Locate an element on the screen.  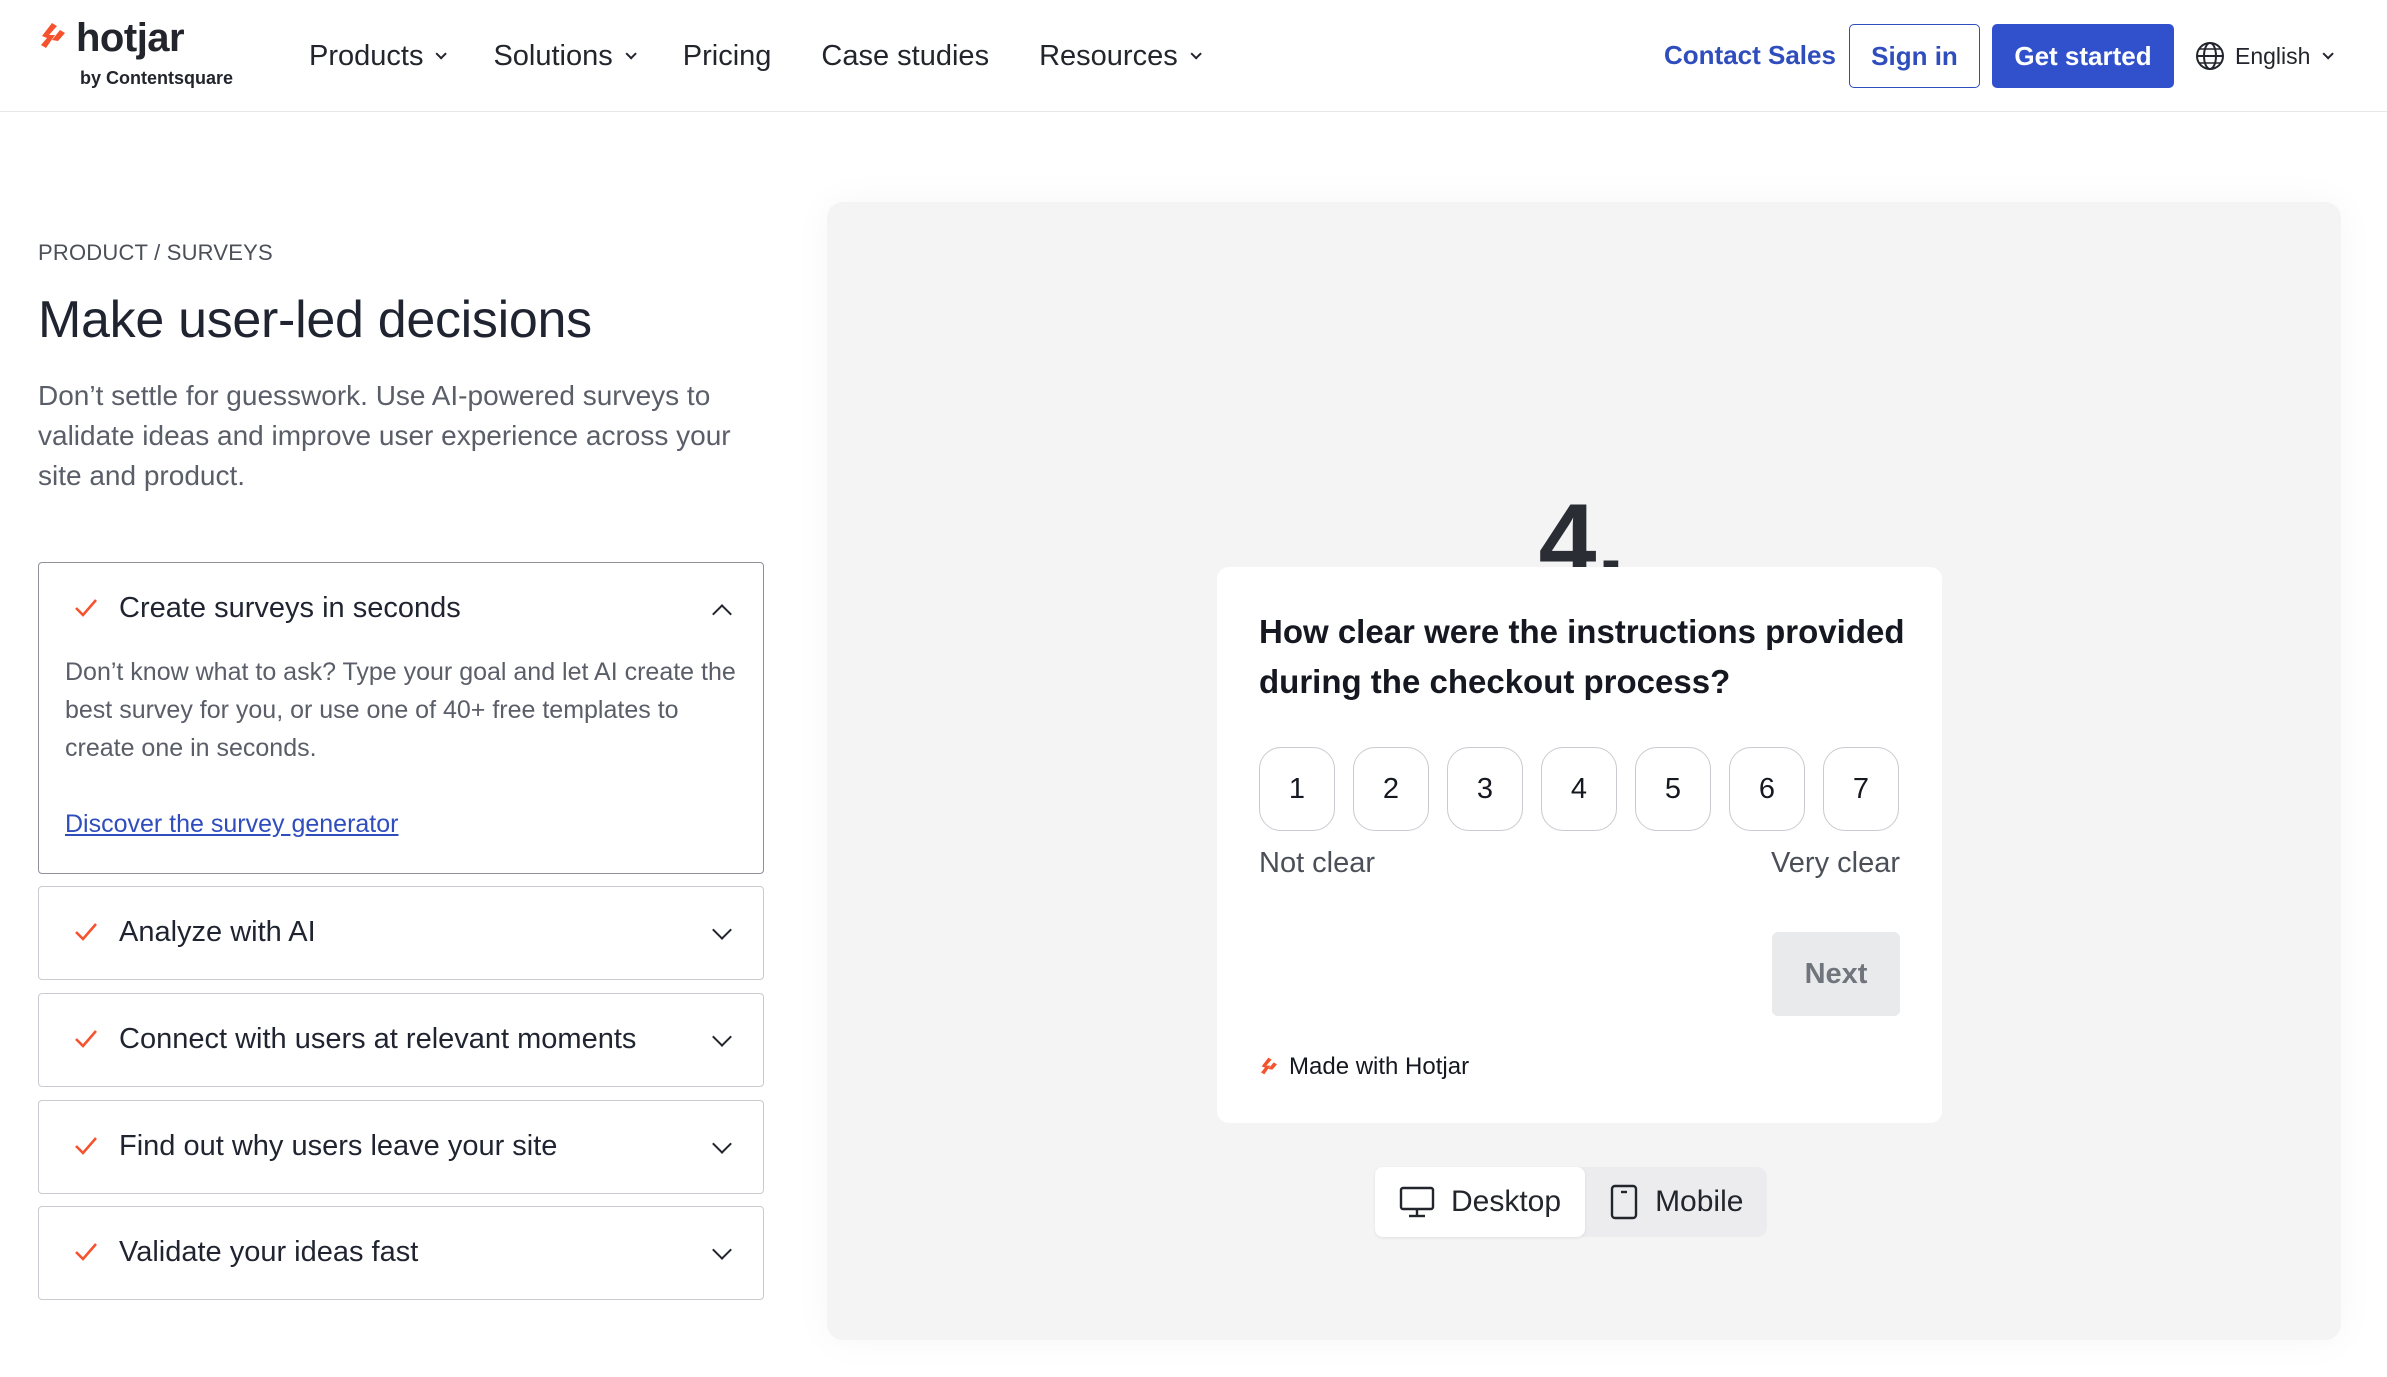
nav-products-label: Products is located at coordinates (366, 55).